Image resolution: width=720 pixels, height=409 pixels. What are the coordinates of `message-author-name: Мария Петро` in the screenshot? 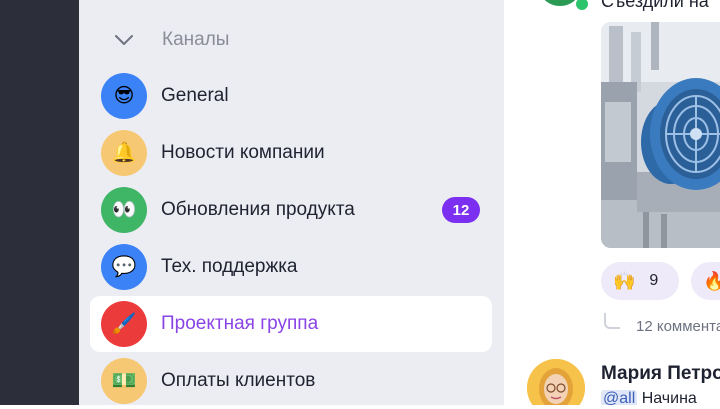 It's located at (660, 373).